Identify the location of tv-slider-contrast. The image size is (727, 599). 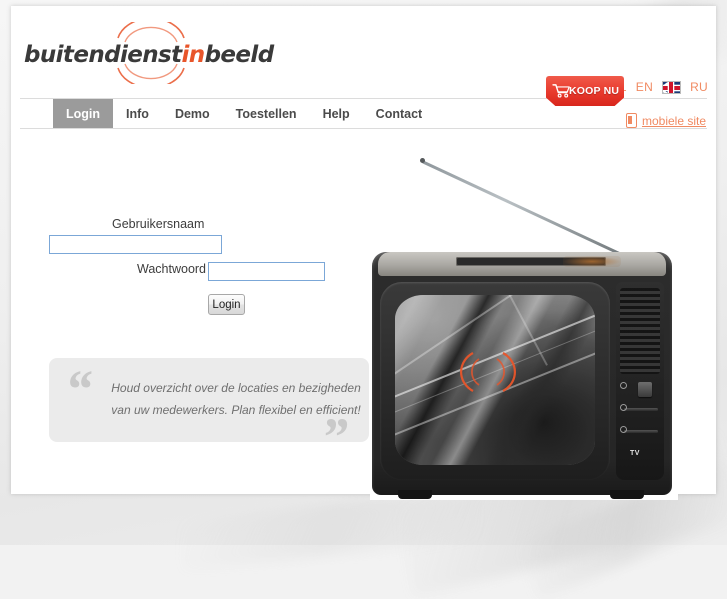
(641, 431).